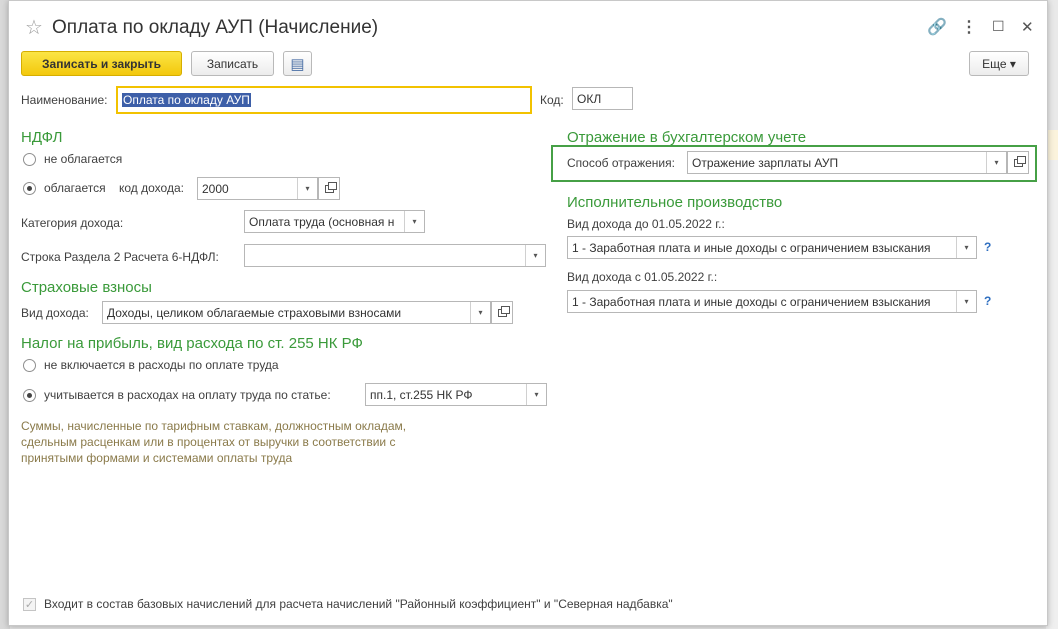 The image size is (1058, 629). What do you see at coordinates (186, 100) in the screenshot?
I see `name-input-value: Оплата по окладу АУП` at bounding box center [186, 100].